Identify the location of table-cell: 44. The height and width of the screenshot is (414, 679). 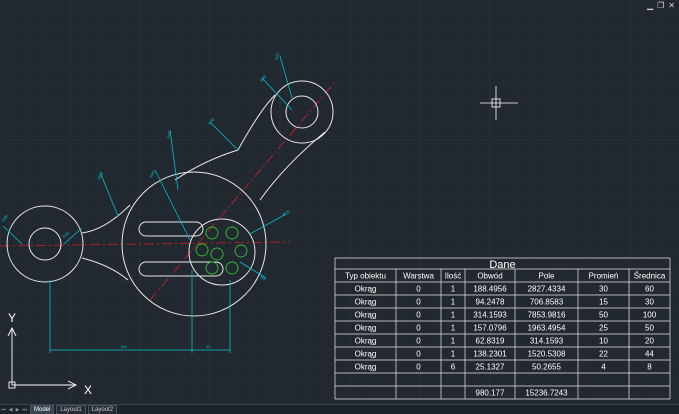
(649, 354).